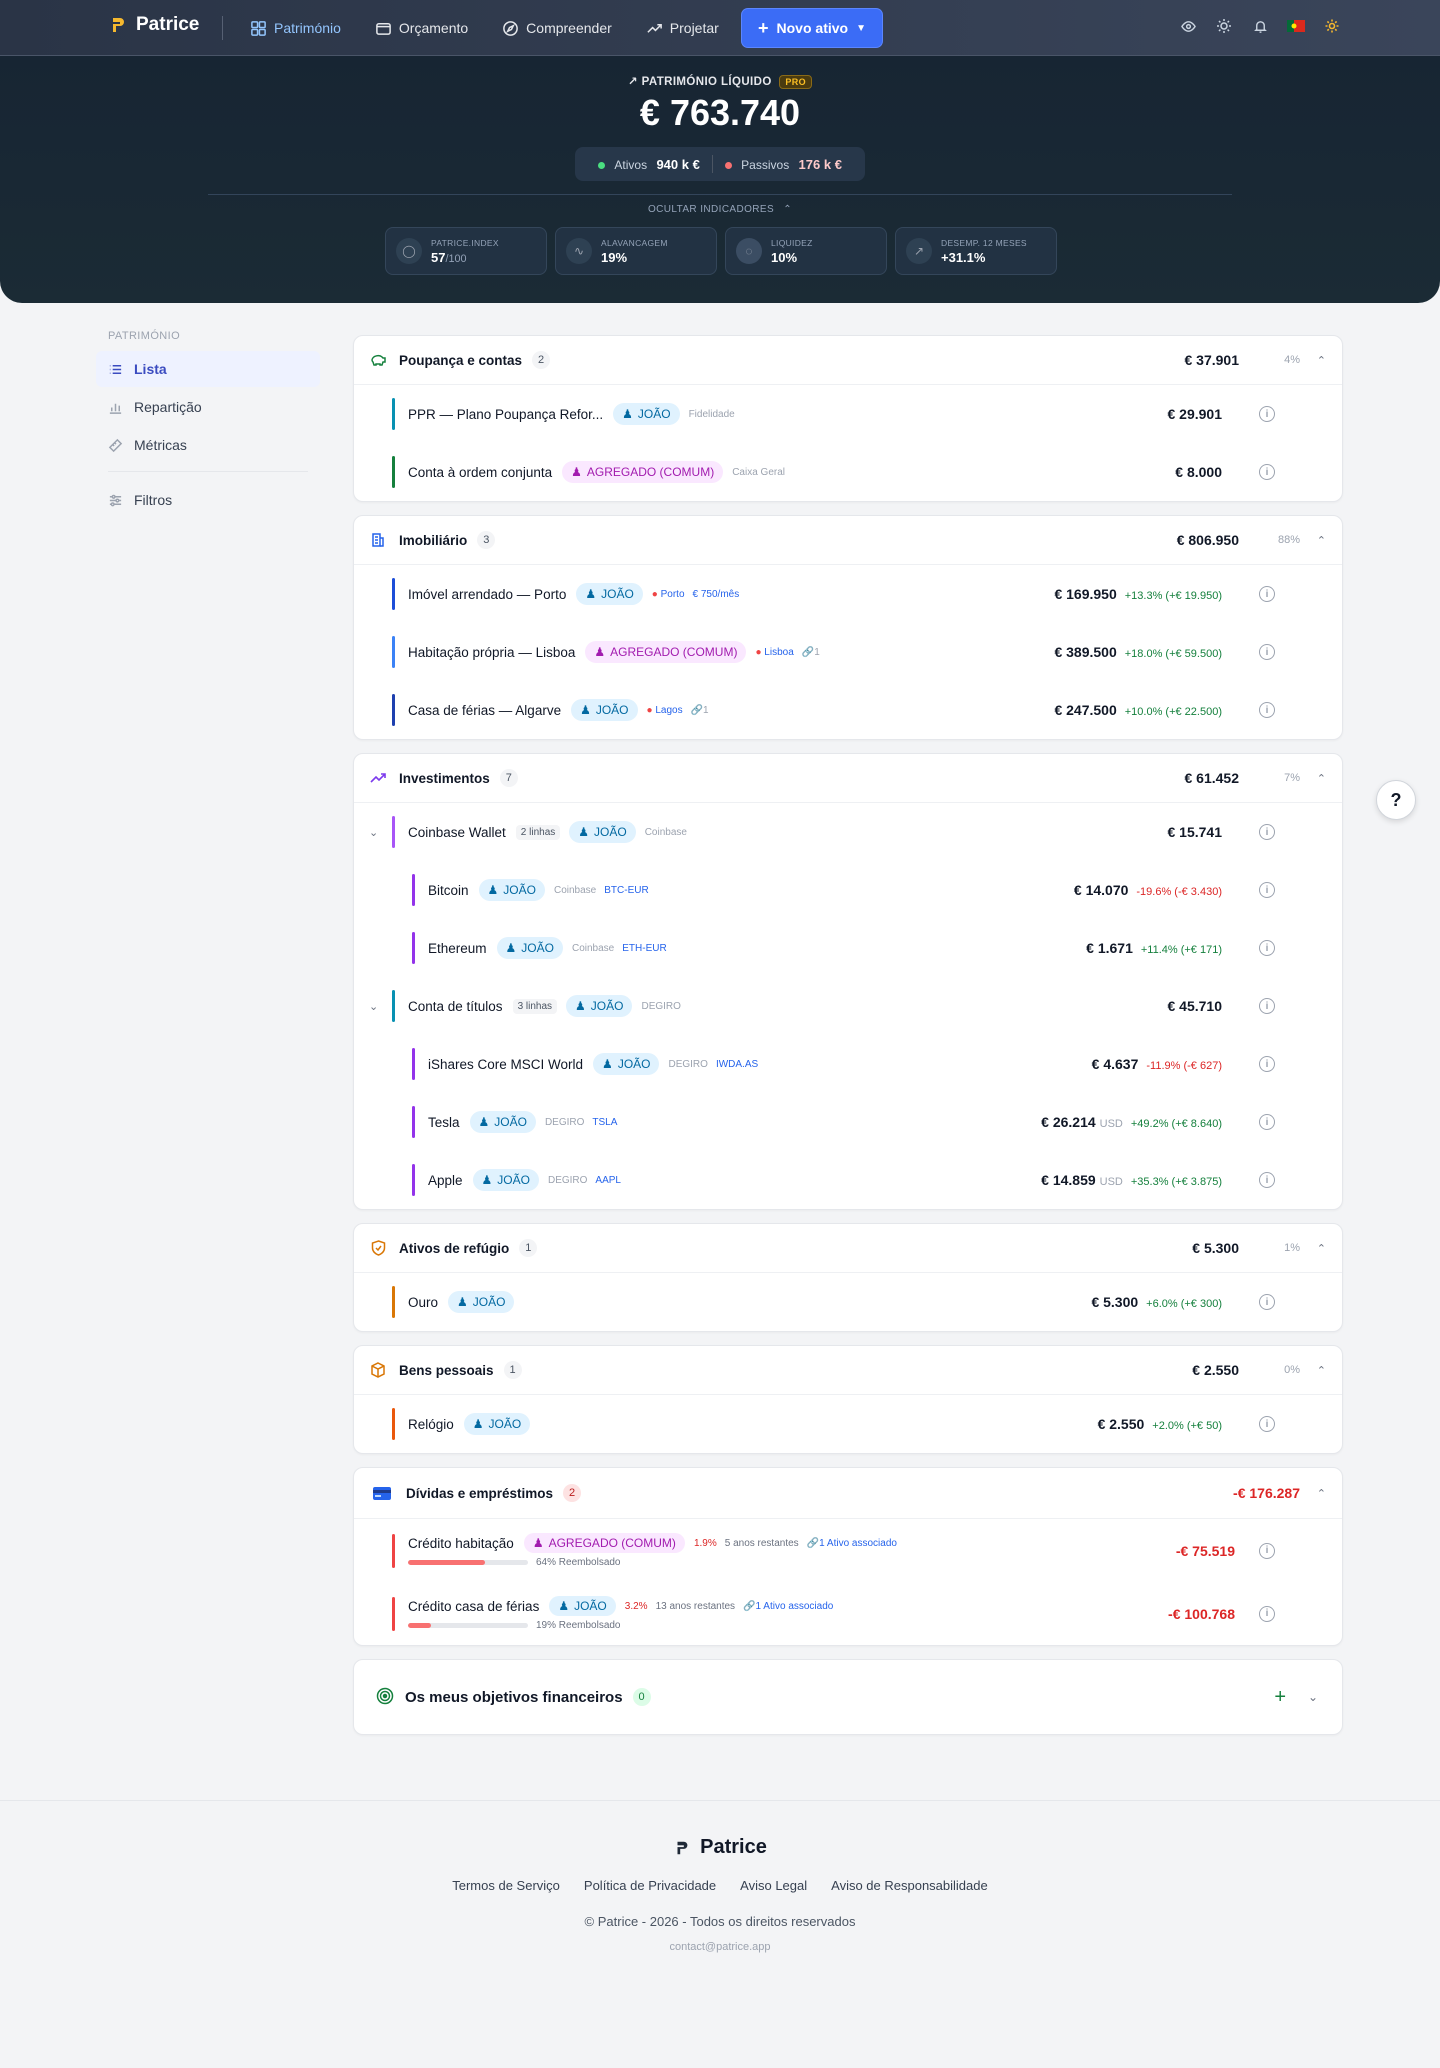 The image size is (1440, 2068). What do you see at coordinates (1280, 1697) in the screenshot?
I see `add-goal-button: +` at bounding box center [1280, 1697].